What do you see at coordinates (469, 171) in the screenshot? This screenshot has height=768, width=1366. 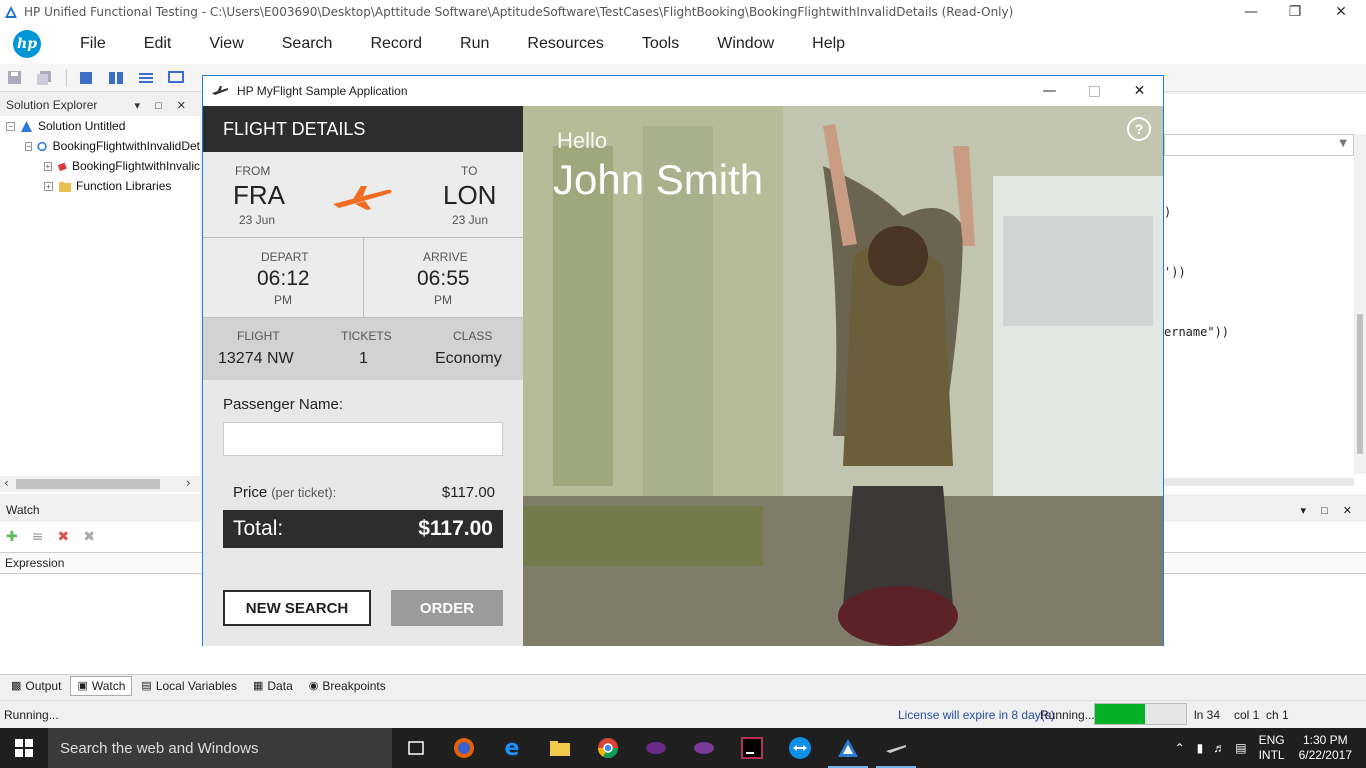 I see `to-label: TO` at bounding box center [469, 171].